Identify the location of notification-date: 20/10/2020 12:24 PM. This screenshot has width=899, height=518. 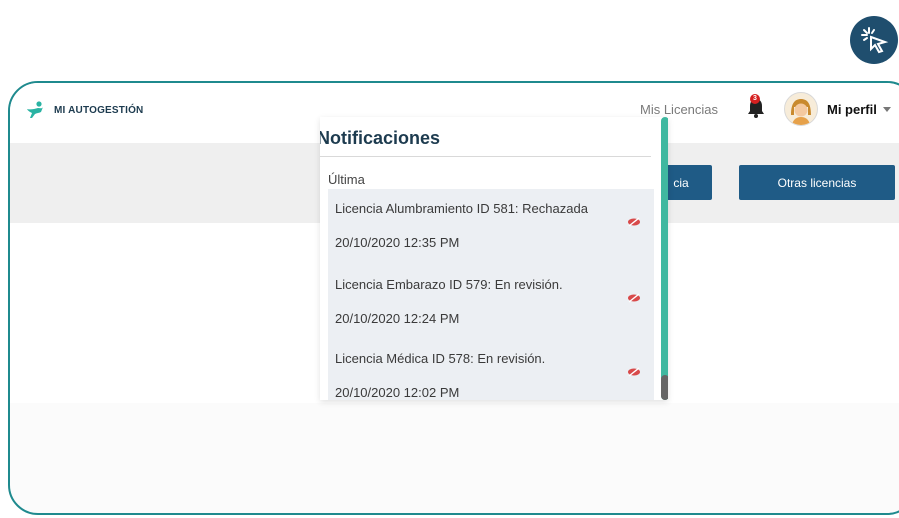
(397, 318).